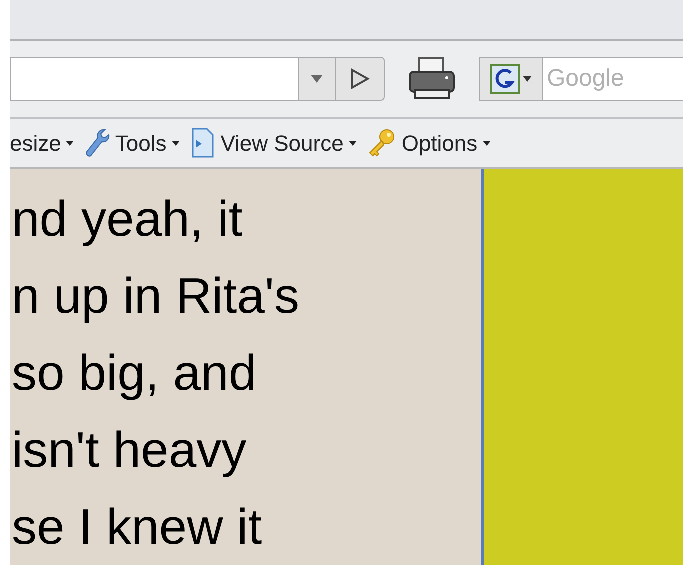  I want to click on text-line: se I knew it, so click(137, 527).